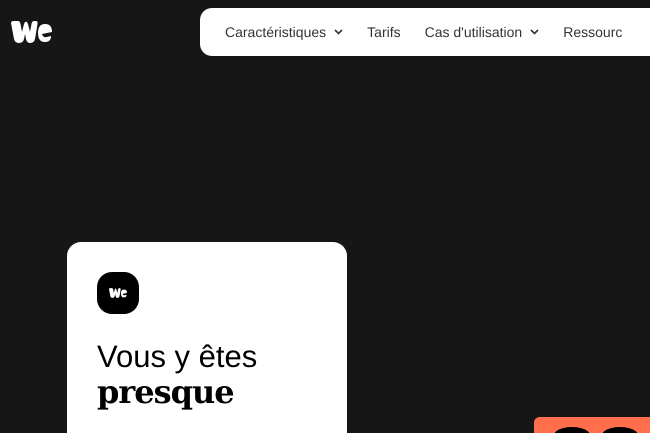  Describe the element at coordinates (592, 32) in the screenshot. I see `nav-link: Ressourc` at that location.